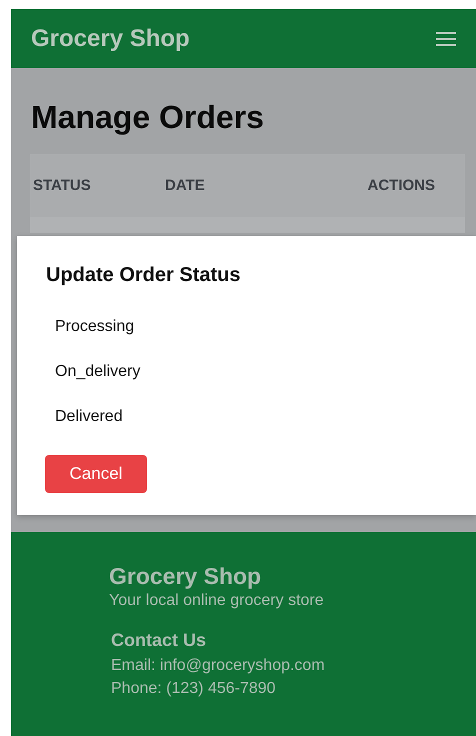  What do you see at coordinates (89, 416) in the screenshot?
I see `status-option: Delivered` at bounding box center [89, 416].